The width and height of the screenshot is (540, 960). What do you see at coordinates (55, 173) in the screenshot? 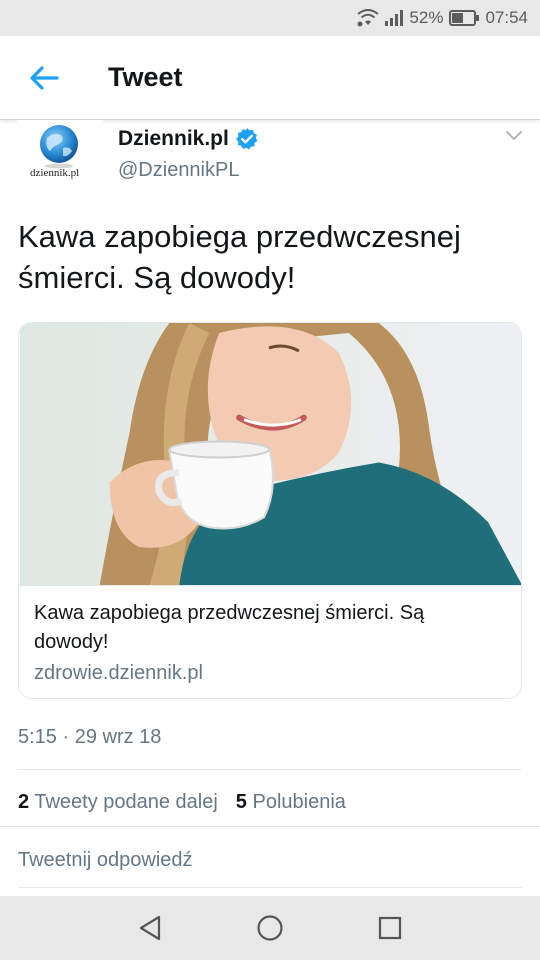
I see `avatar-wordmark: dziennik.pl` at bounding box center [55, 173].